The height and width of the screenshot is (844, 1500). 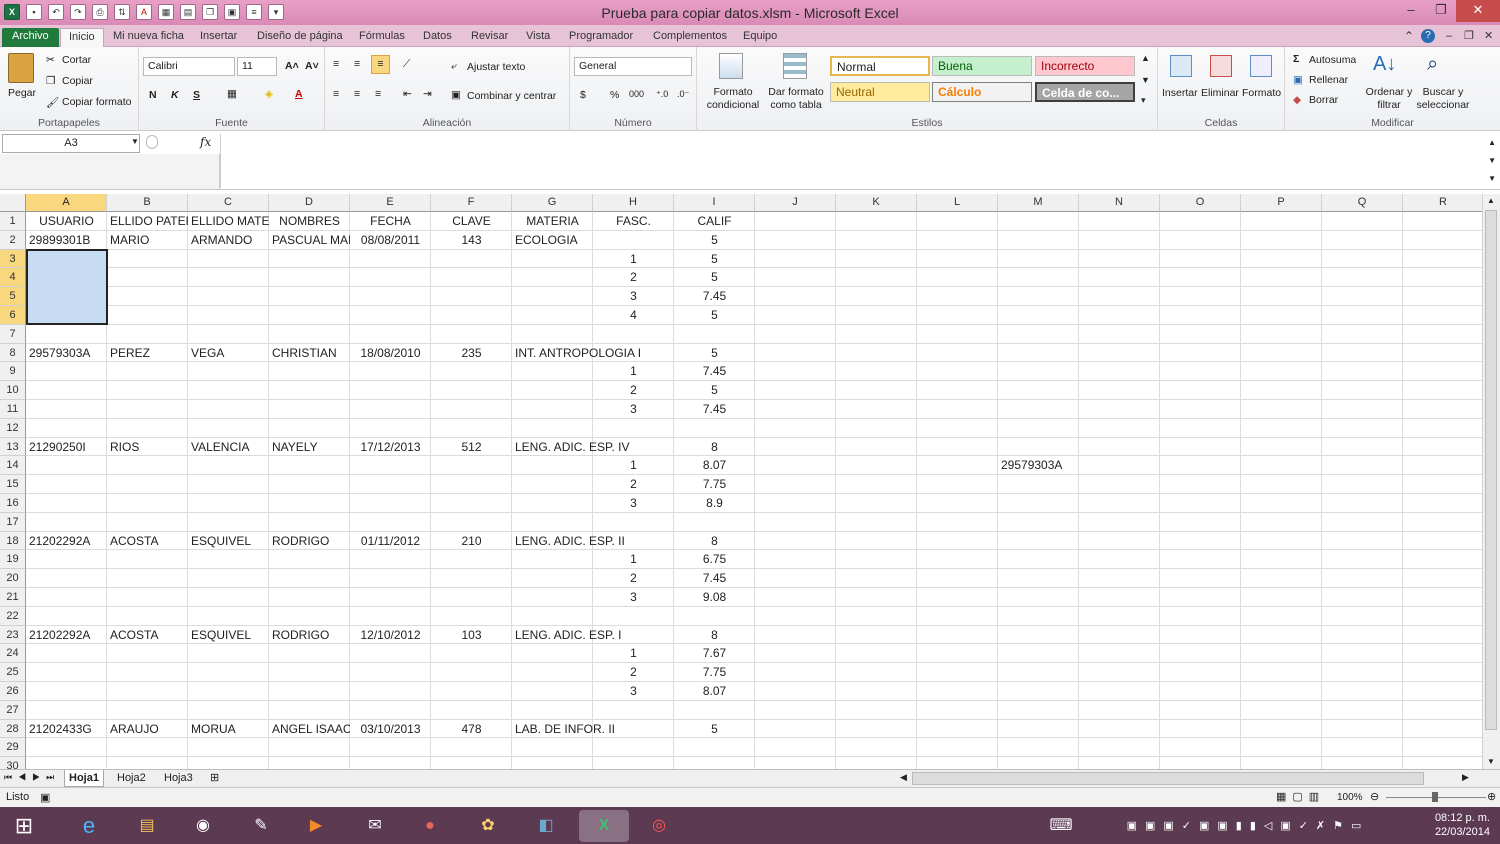 What do you see at coordinates (309, 353) in the screenshot?
I see `cell-d8: CHRISTIAN` at bounding box center [309, 353].